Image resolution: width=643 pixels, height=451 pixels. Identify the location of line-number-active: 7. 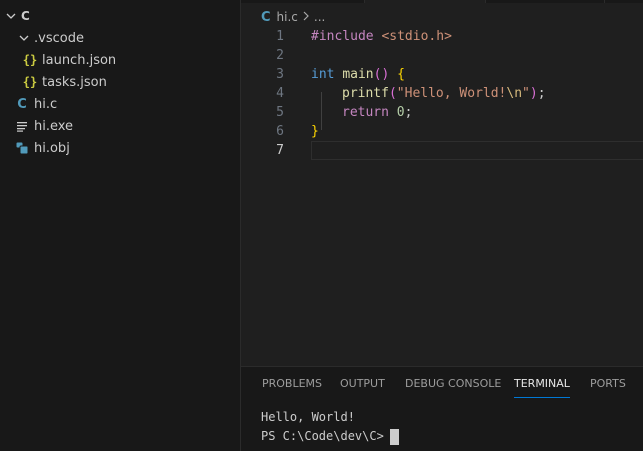
(280, 150).